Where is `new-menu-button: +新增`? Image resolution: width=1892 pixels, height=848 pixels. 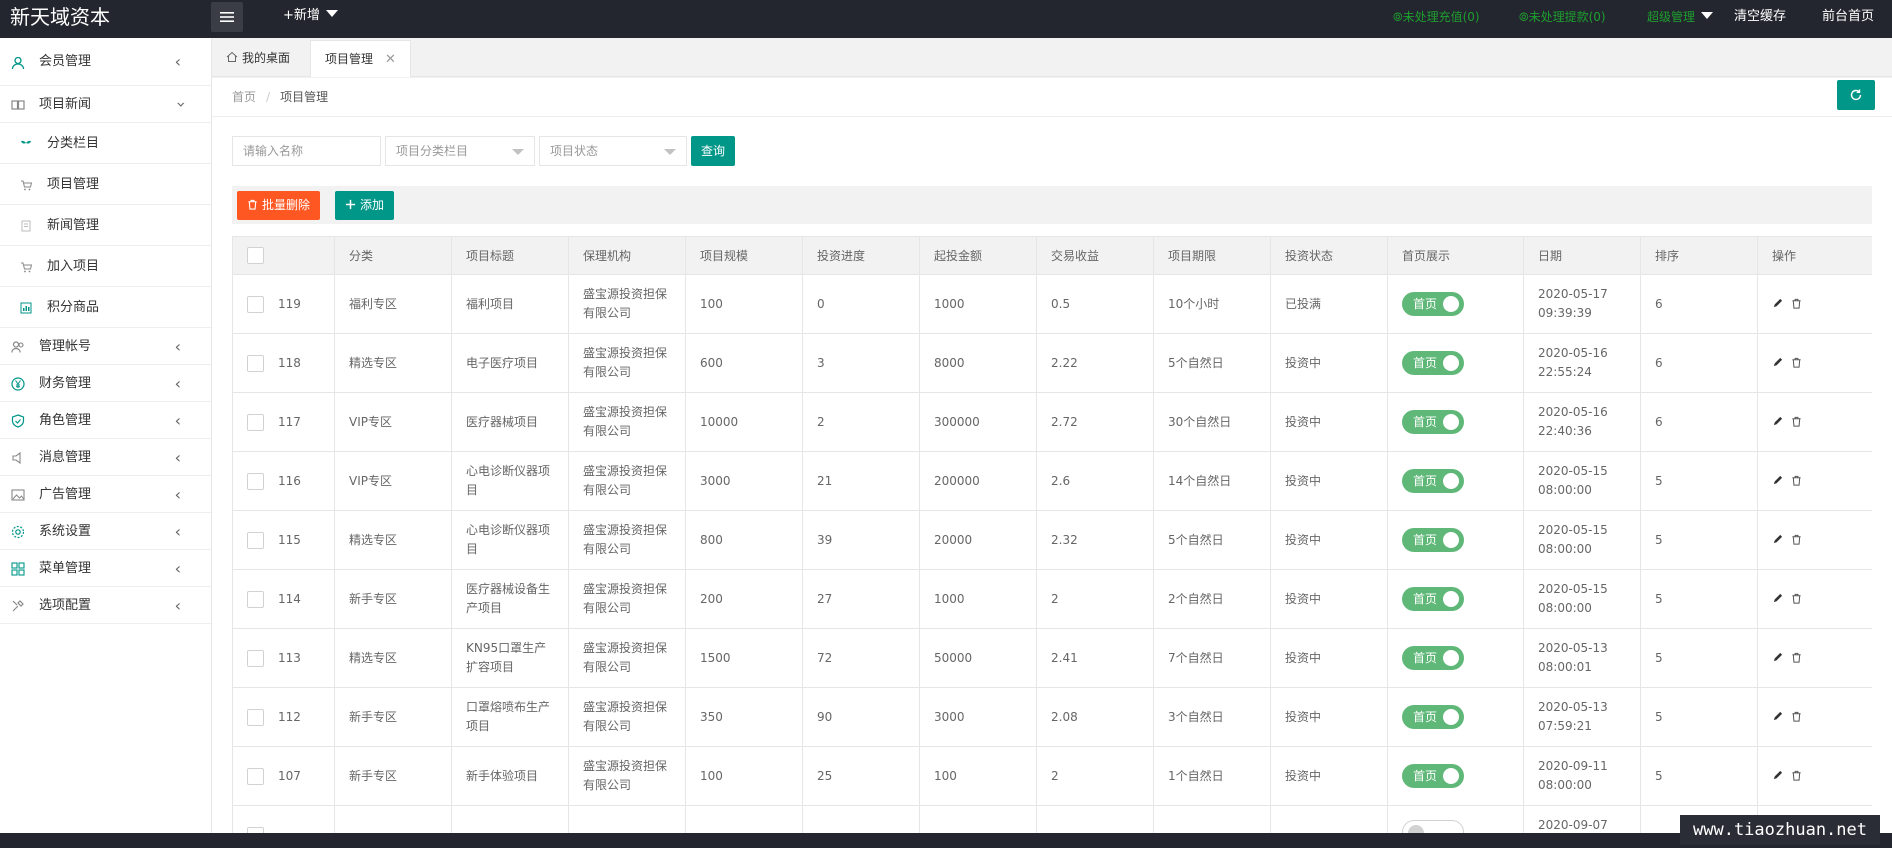 new-menu-button: +新增 is located at coordinates (310, 16).